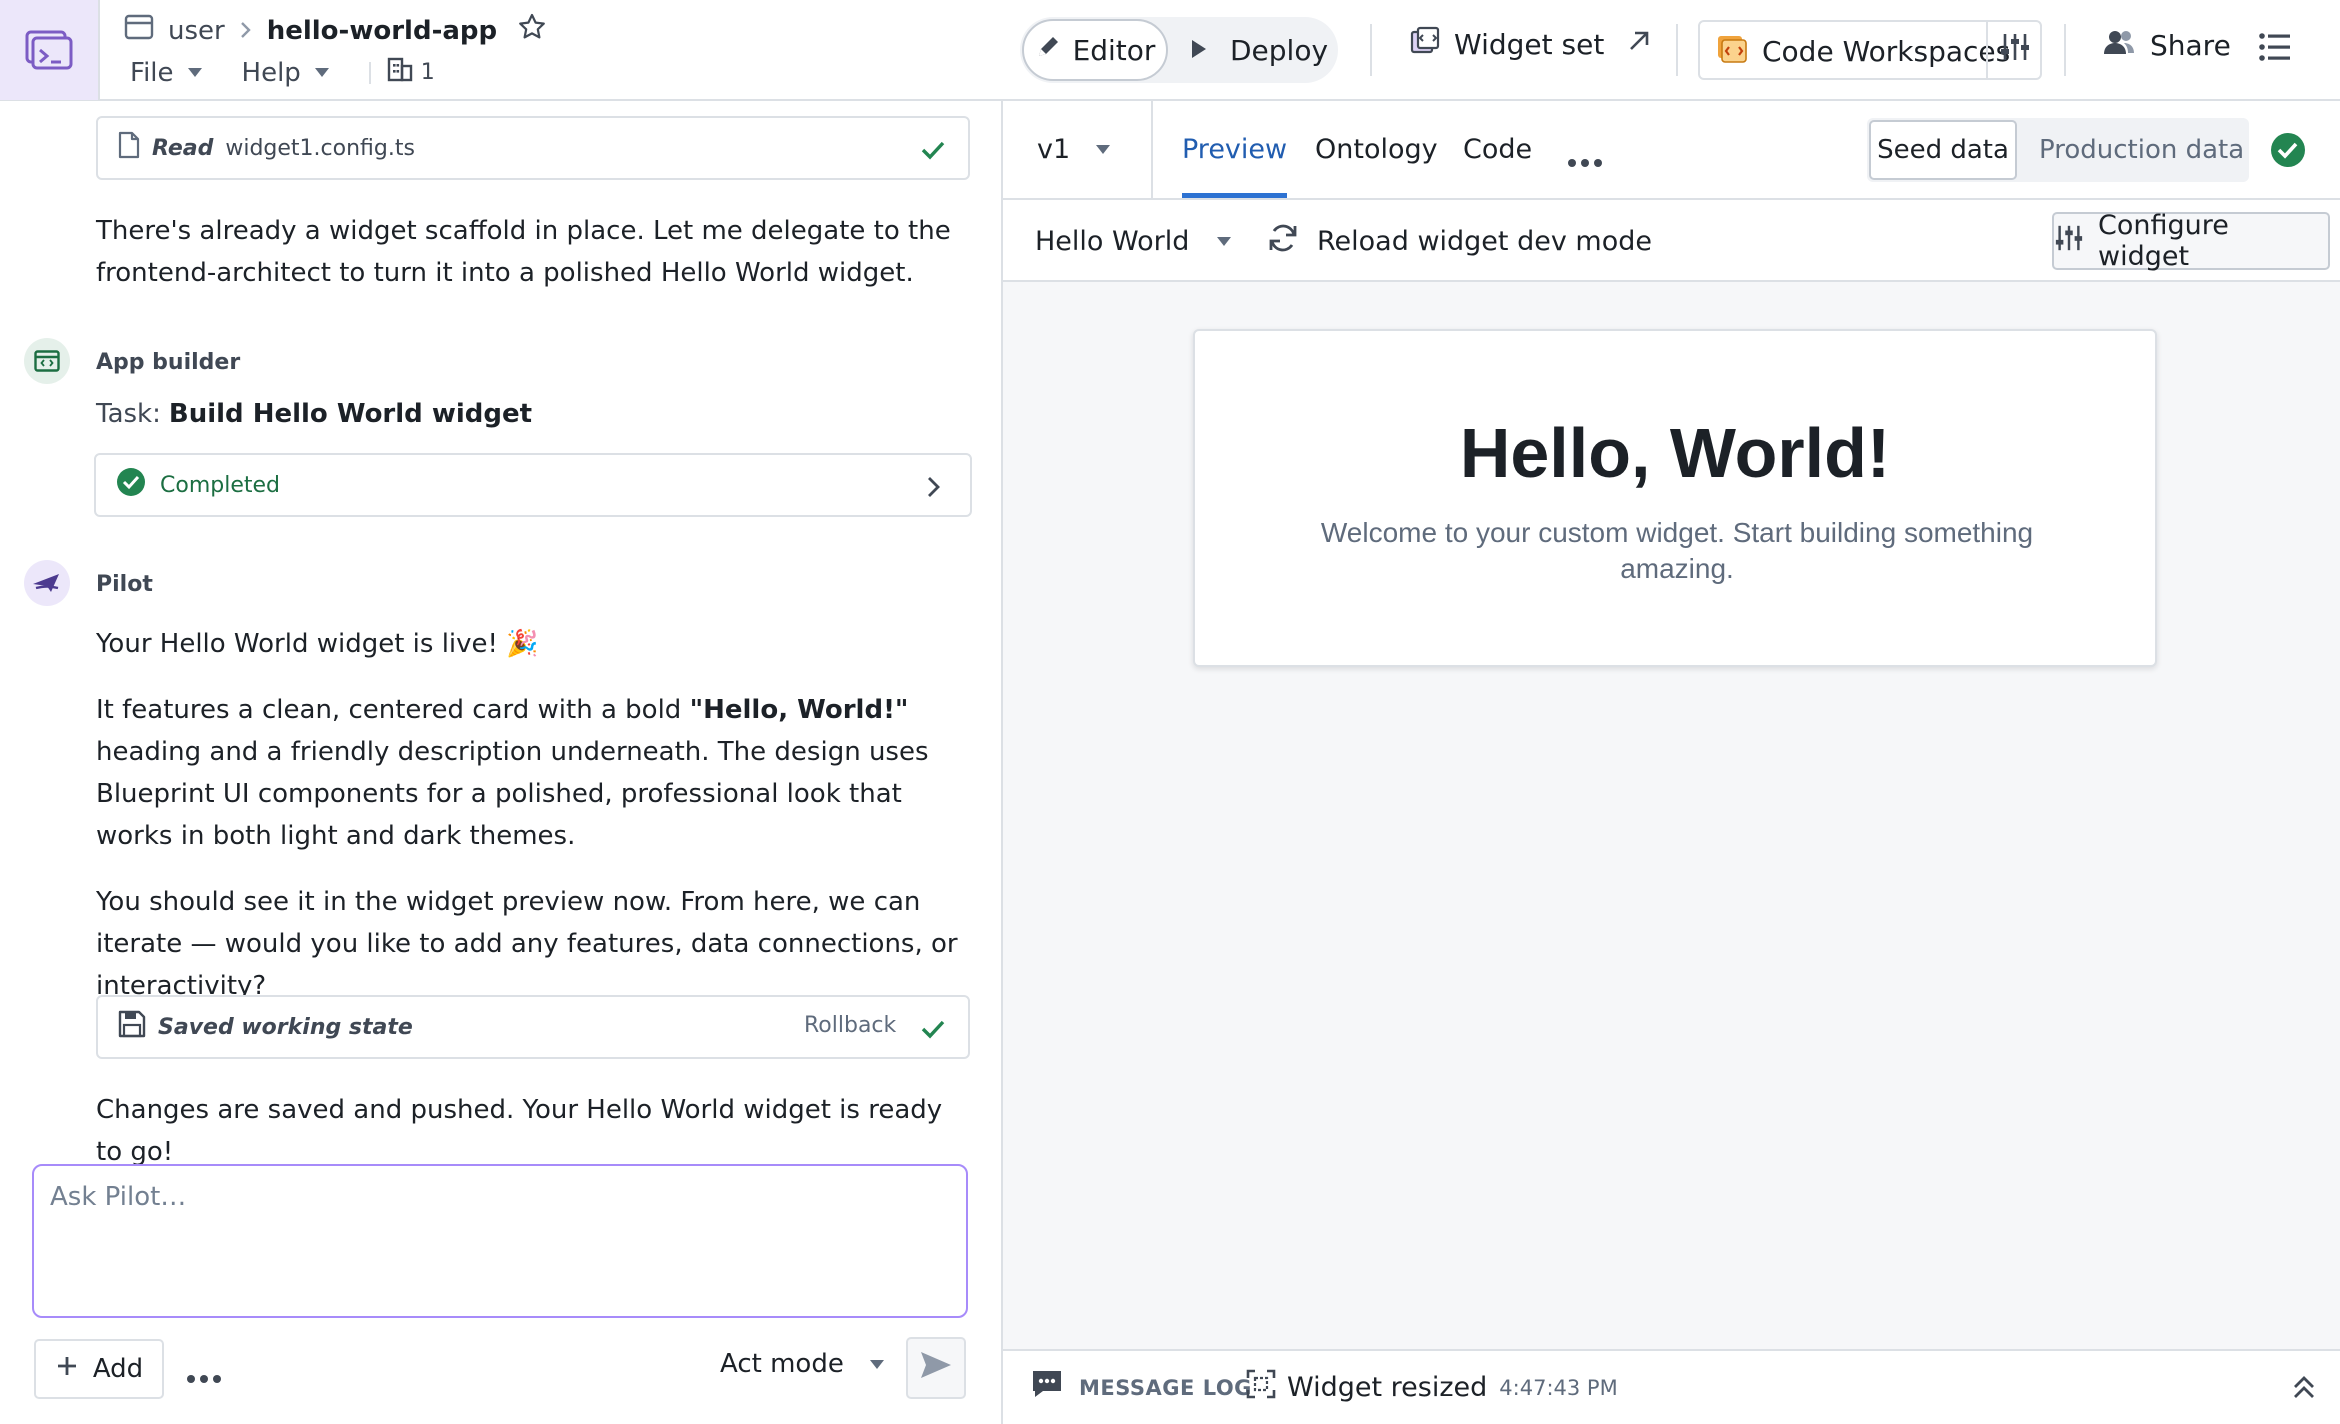  What do you see at coordinates (532, 30) in the screenshot?
I see `star-icon` at bounding box center [532, 30].